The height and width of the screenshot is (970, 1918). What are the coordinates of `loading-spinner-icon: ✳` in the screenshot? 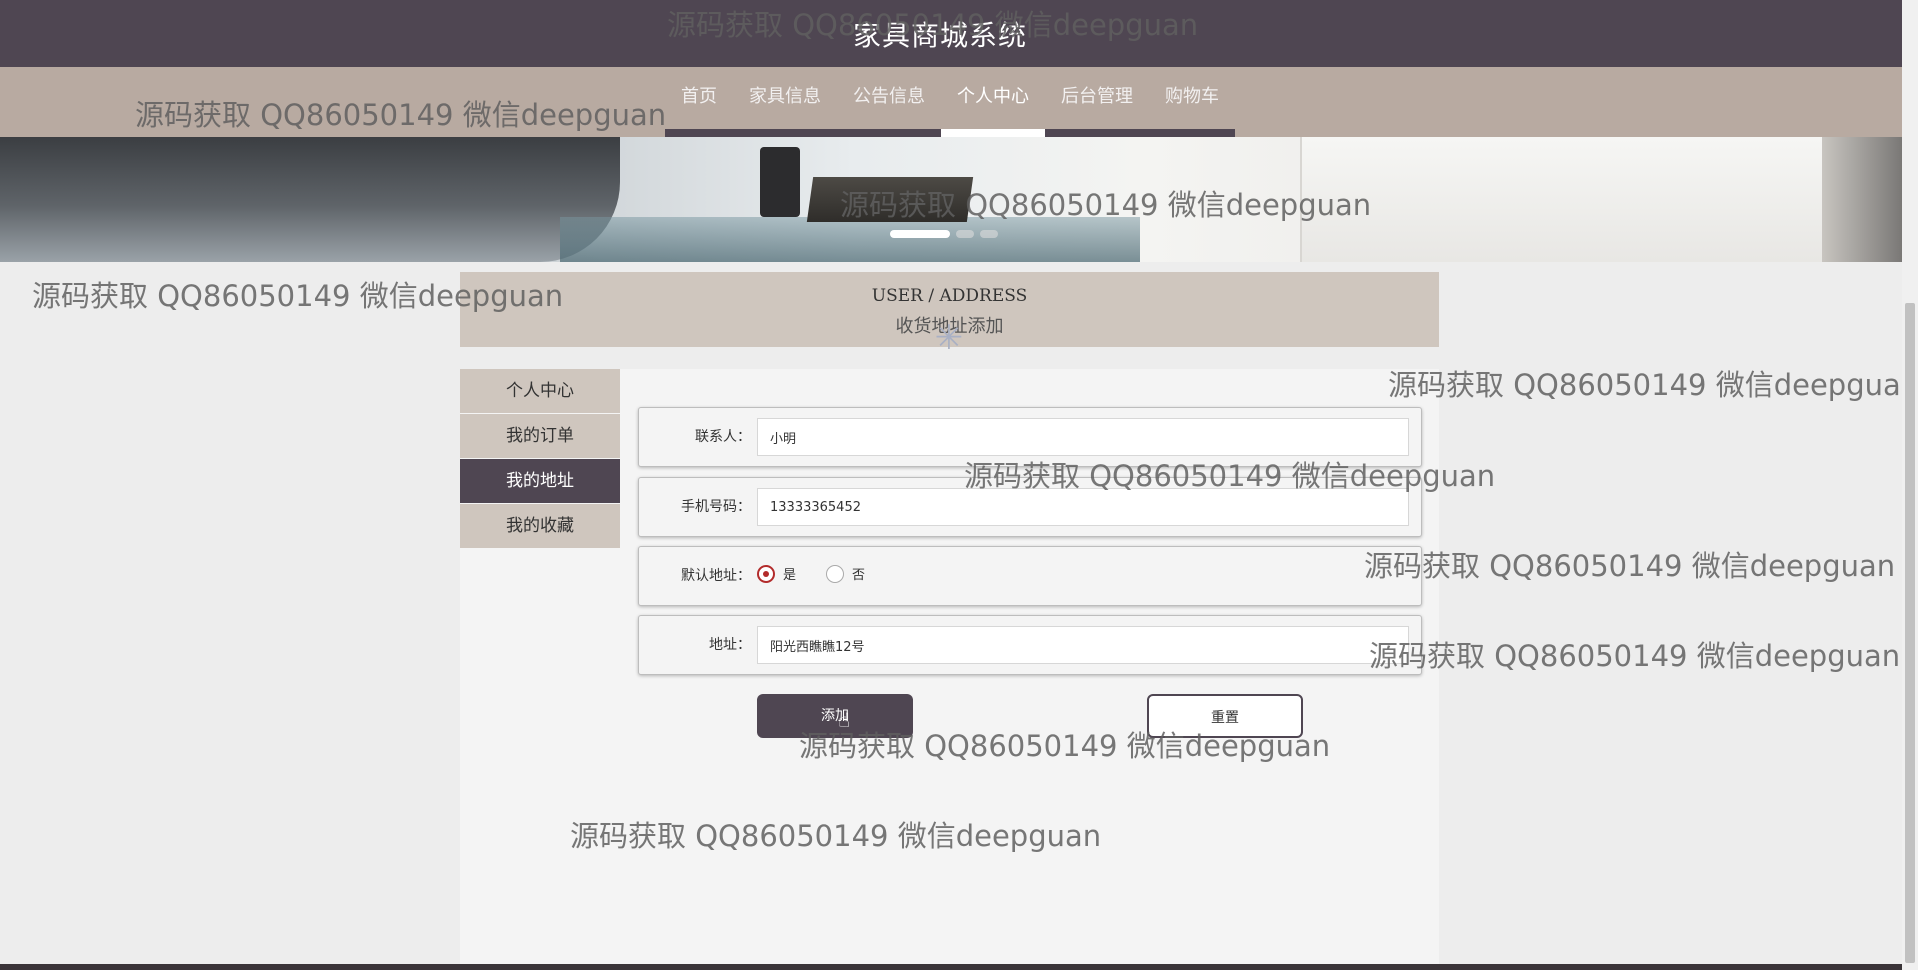 It's located at (949, 338).